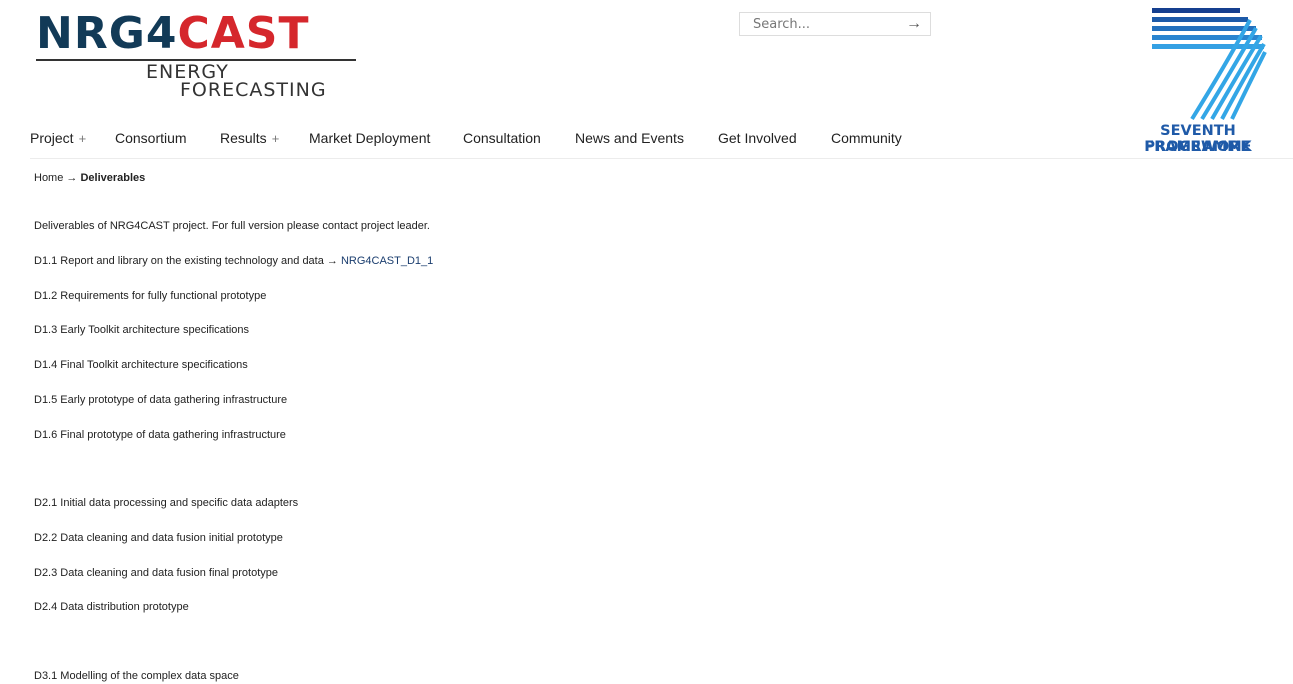 Image resolution: width=1293 pixels, height=684 pixels. I want to click on fp7-logo: SEVENTH FRAMEWORK PROGRAMME, so click(1198, 83).